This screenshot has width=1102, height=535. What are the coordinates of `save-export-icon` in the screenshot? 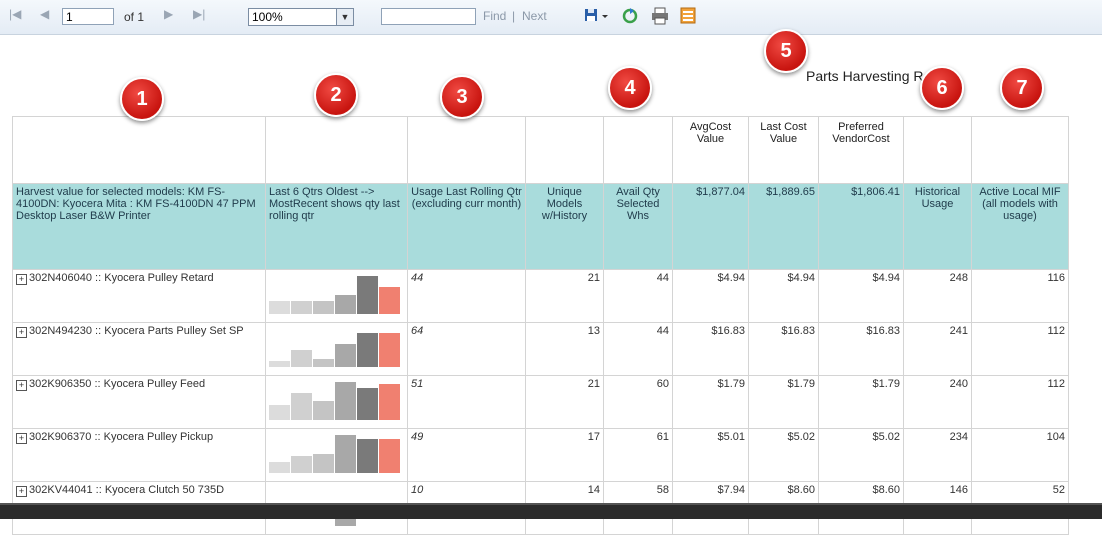 It's located at (597, 16).